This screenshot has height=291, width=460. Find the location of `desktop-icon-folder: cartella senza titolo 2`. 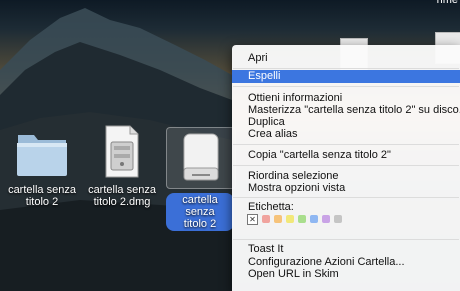

desktop-icon-folder: cartella senza titolo 2 is located at coordinates (42, 169).